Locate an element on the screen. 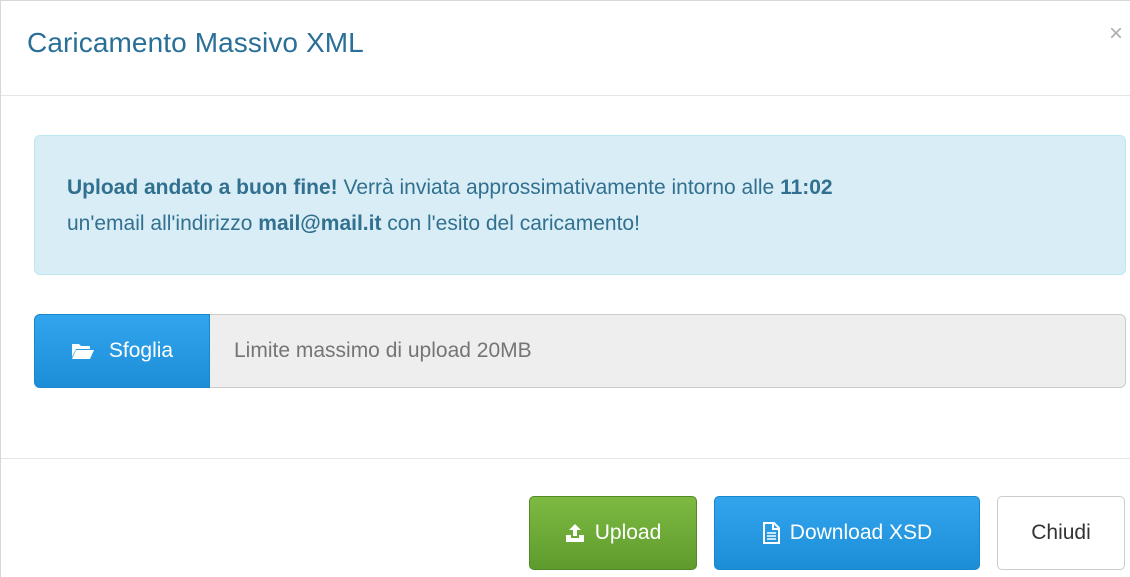 This screenshot has width=1130, height=577. alert-text-3: con l'esito del caricamento! is located at coordinates (510, 223).